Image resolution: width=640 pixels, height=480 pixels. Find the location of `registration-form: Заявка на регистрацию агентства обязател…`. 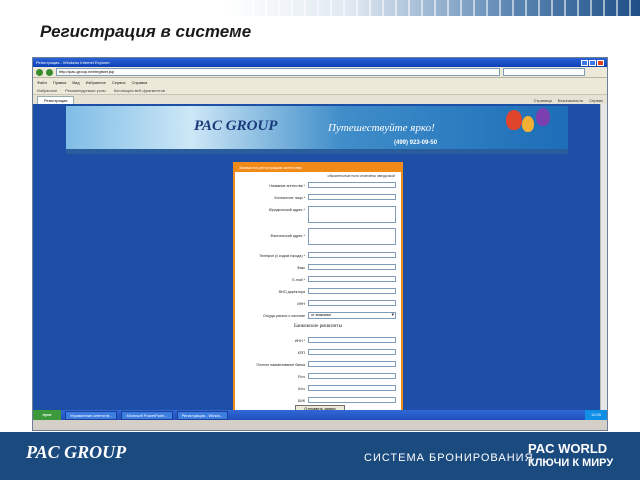

registration-form: Заявка на регистрацию агентства обязател… is located at coordinates (318, 289).